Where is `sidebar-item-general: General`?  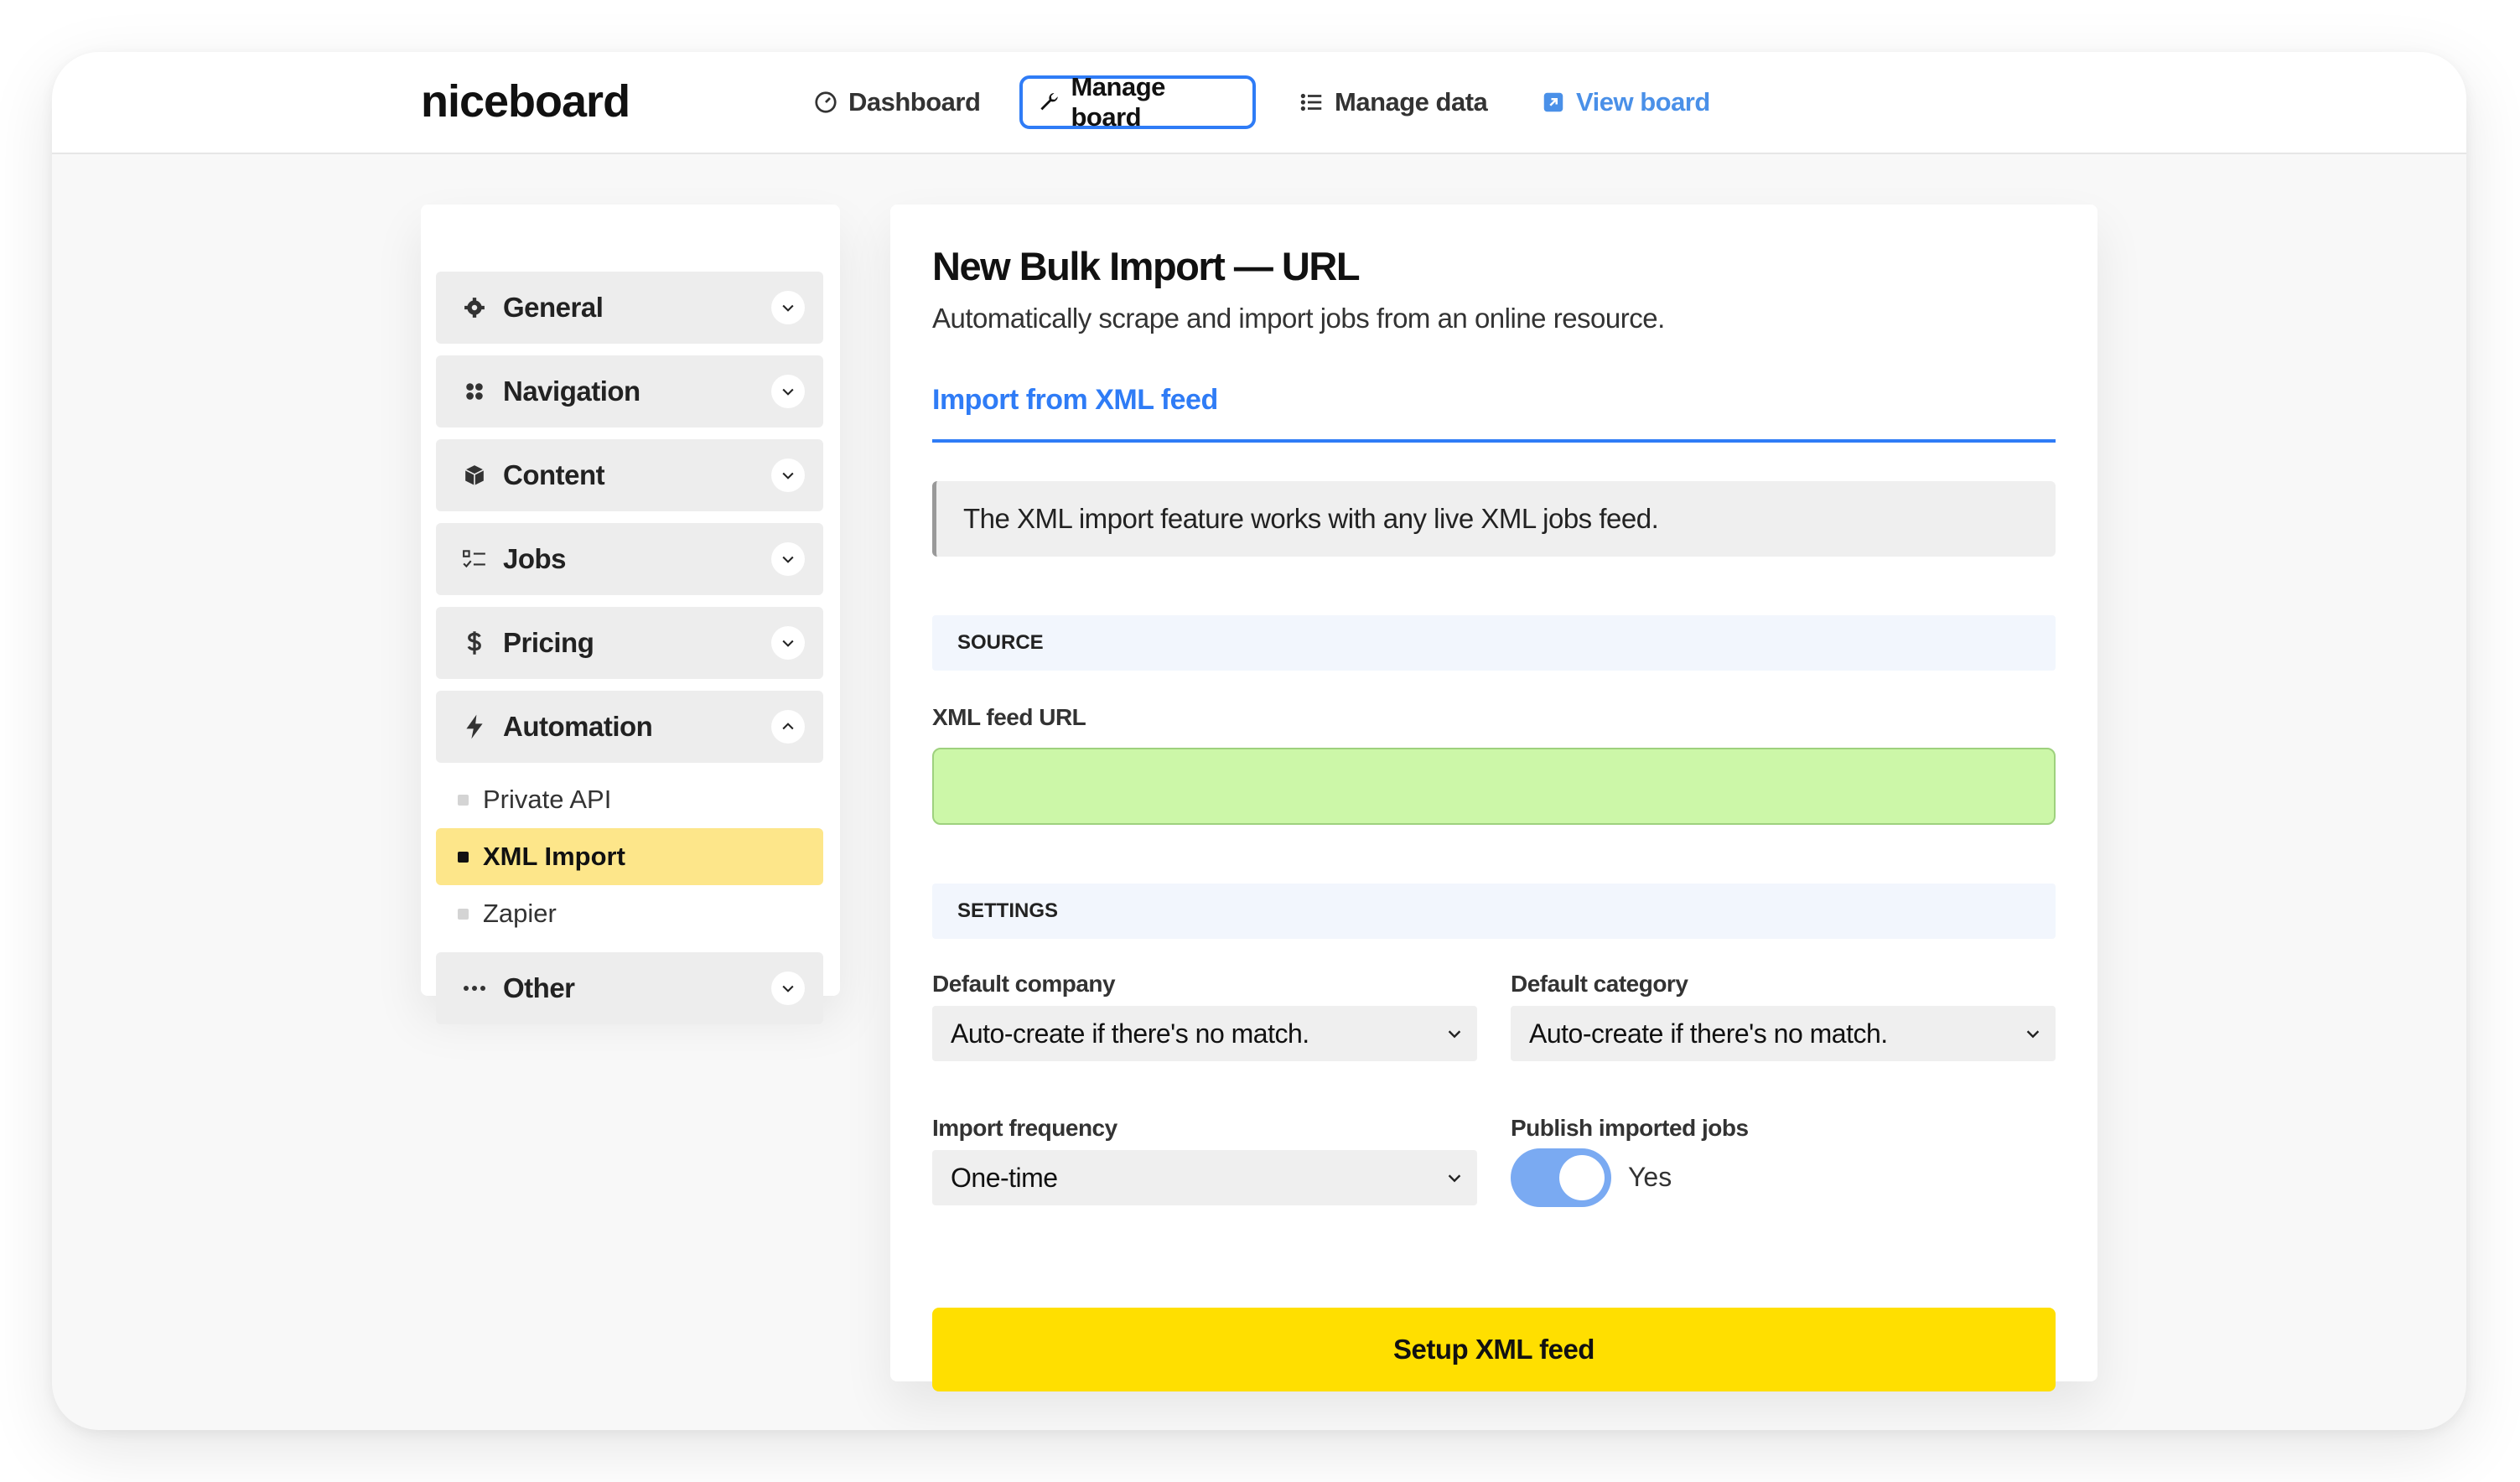
sidebar-item-general: General is located at coordinates (629, 308).